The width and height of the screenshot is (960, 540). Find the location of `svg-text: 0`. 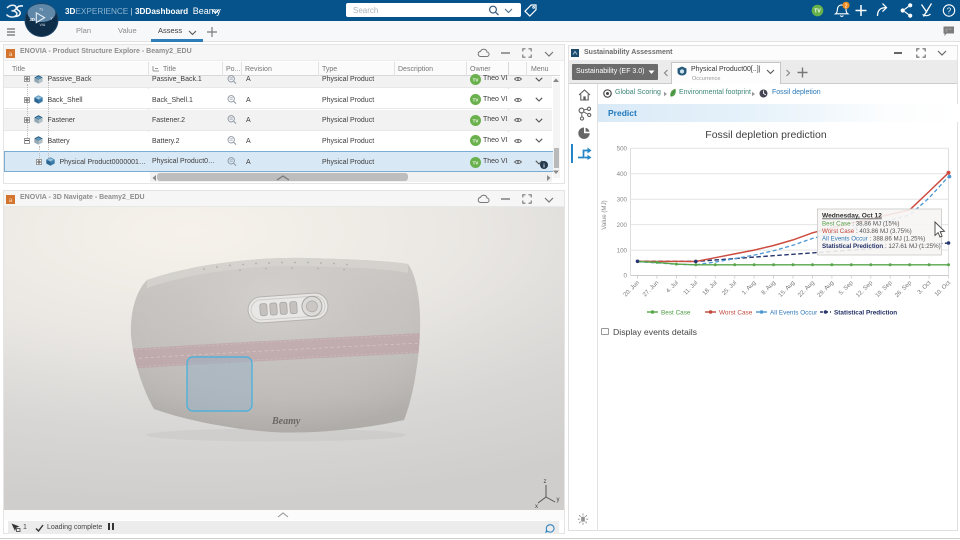

svg-text: 0 is located at coordinates (625, 276).